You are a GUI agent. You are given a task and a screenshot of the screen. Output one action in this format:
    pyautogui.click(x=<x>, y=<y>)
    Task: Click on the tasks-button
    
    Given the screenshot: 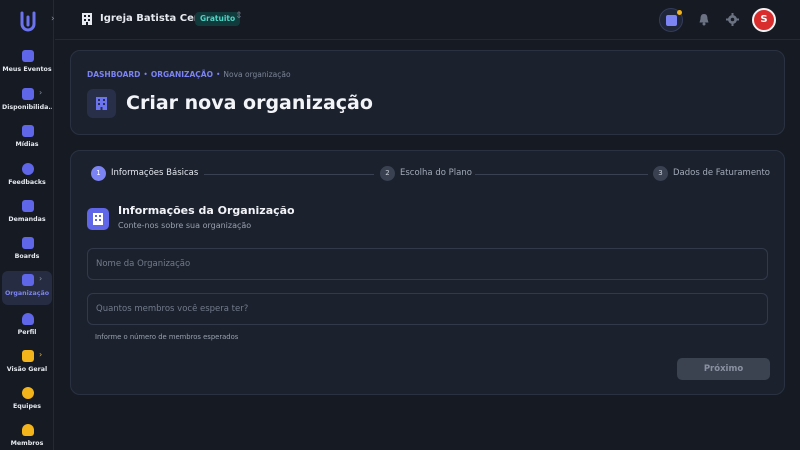 What is the action you would take?
    pyautogui.click(x=671, y=20)
    